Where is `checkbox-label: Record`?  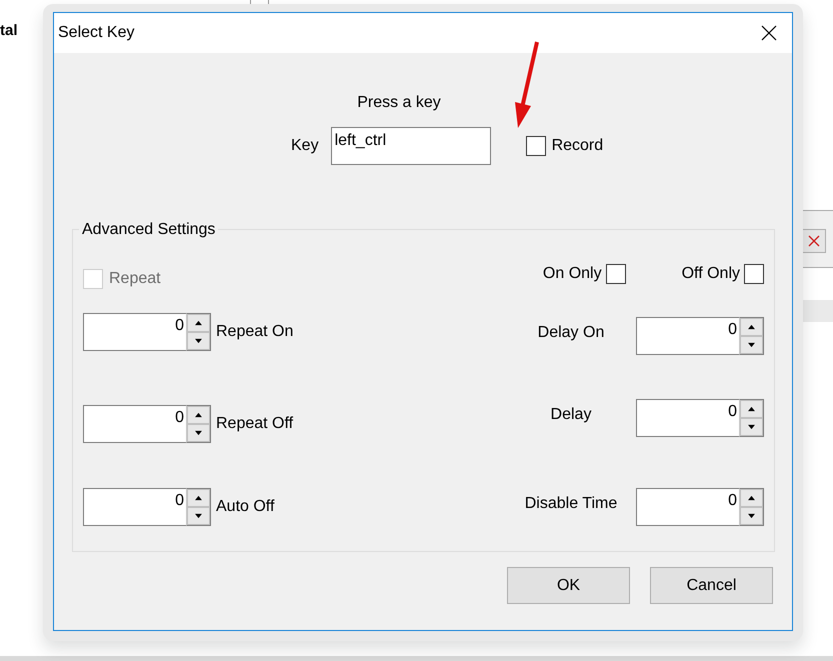 checkbox-label: Record is located at coordinates (578, 146).